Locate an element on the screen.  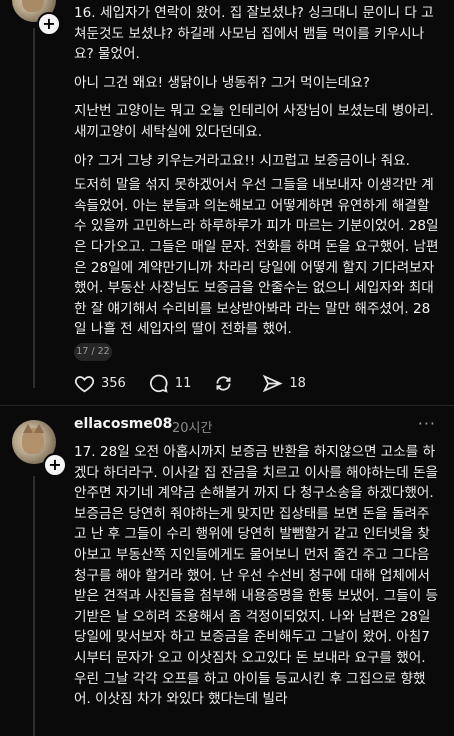
share-button: 18 is located at coordinates (284, 383).